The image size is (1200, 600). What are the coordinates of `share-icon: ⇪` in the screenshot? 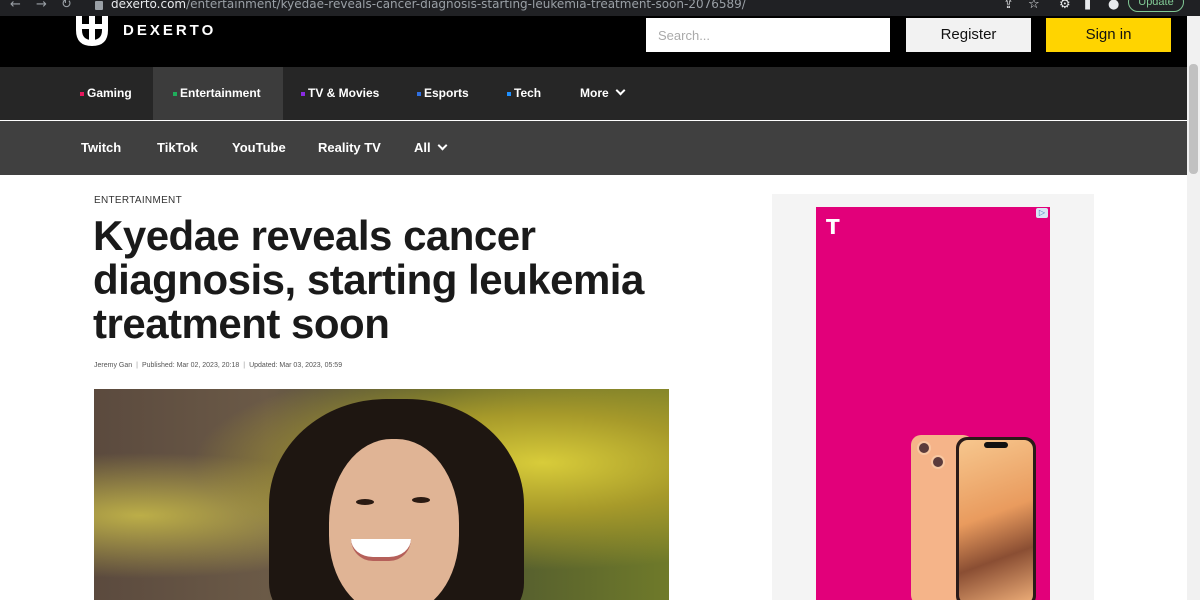 It's located at (1008, 6).